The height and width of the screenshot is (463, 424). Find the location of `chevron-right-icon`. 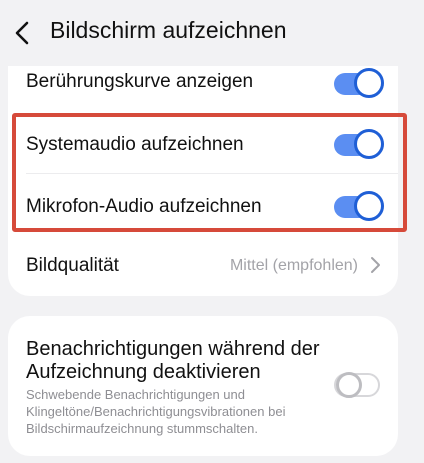

chevron-right-icon is located at coordinates (375, 265).